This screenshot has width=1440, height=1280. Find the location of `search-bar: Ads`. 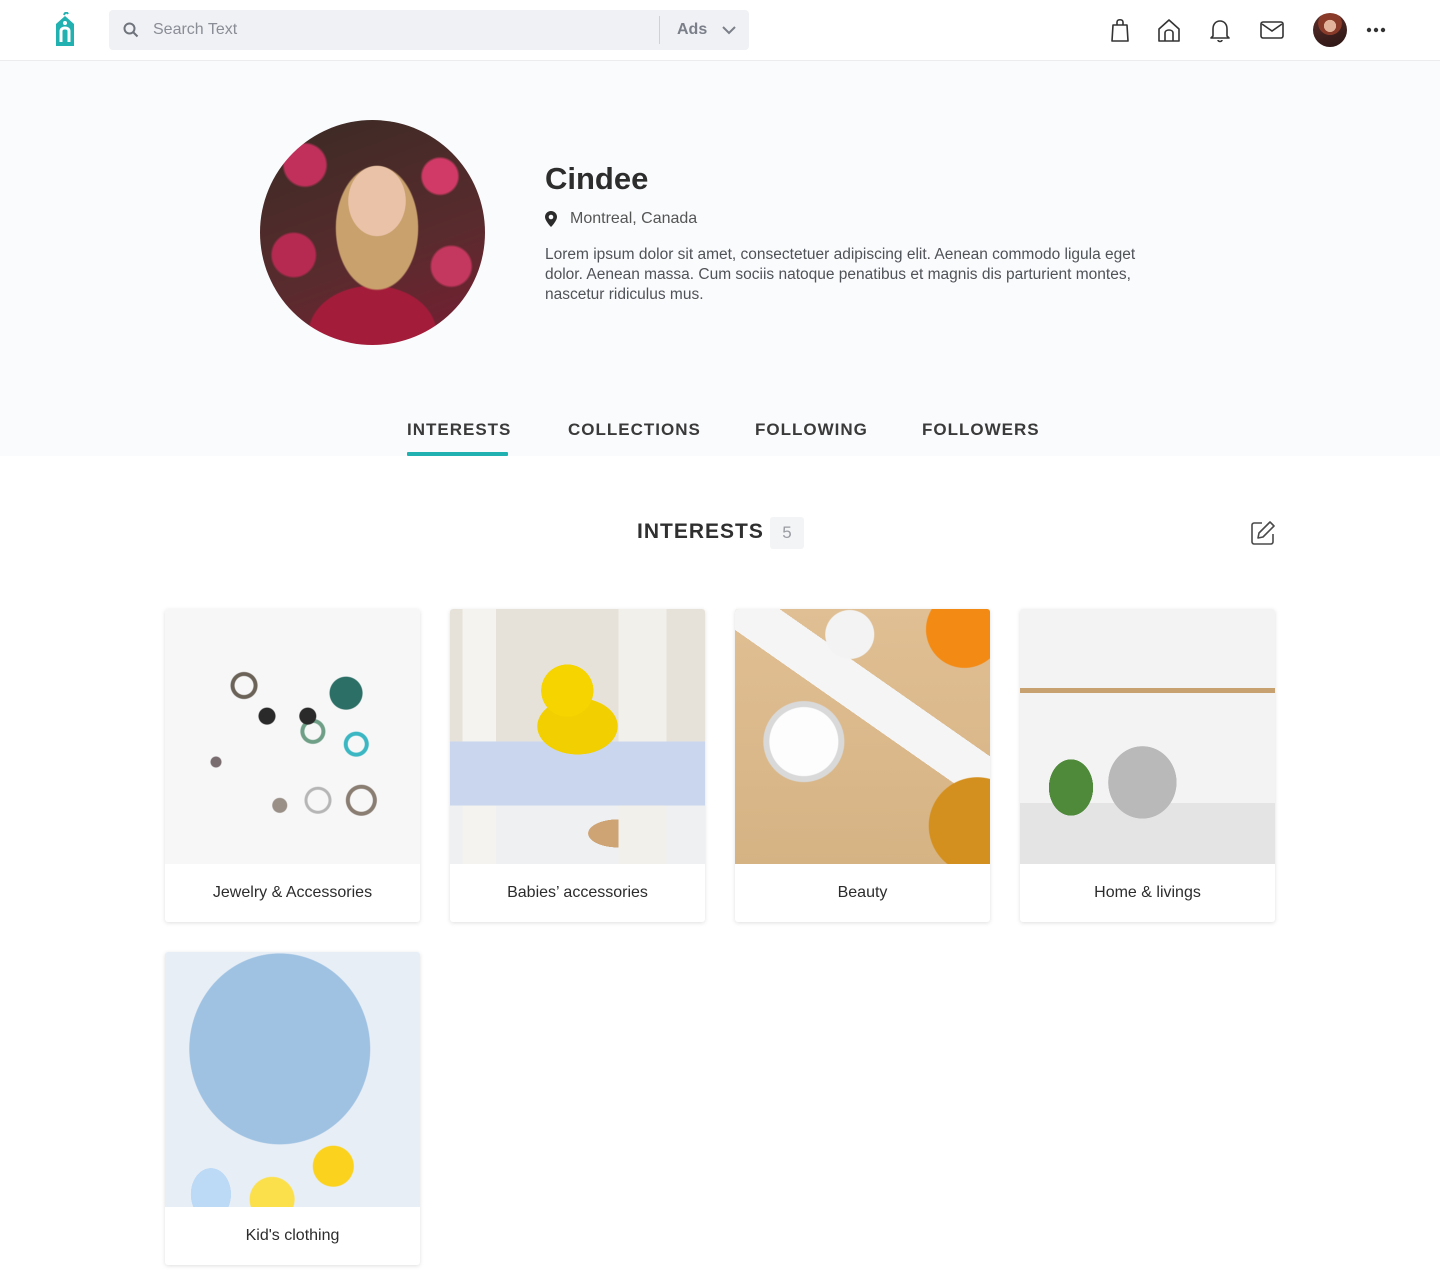

search-bar: Ads is located at coordinates (429, 30).